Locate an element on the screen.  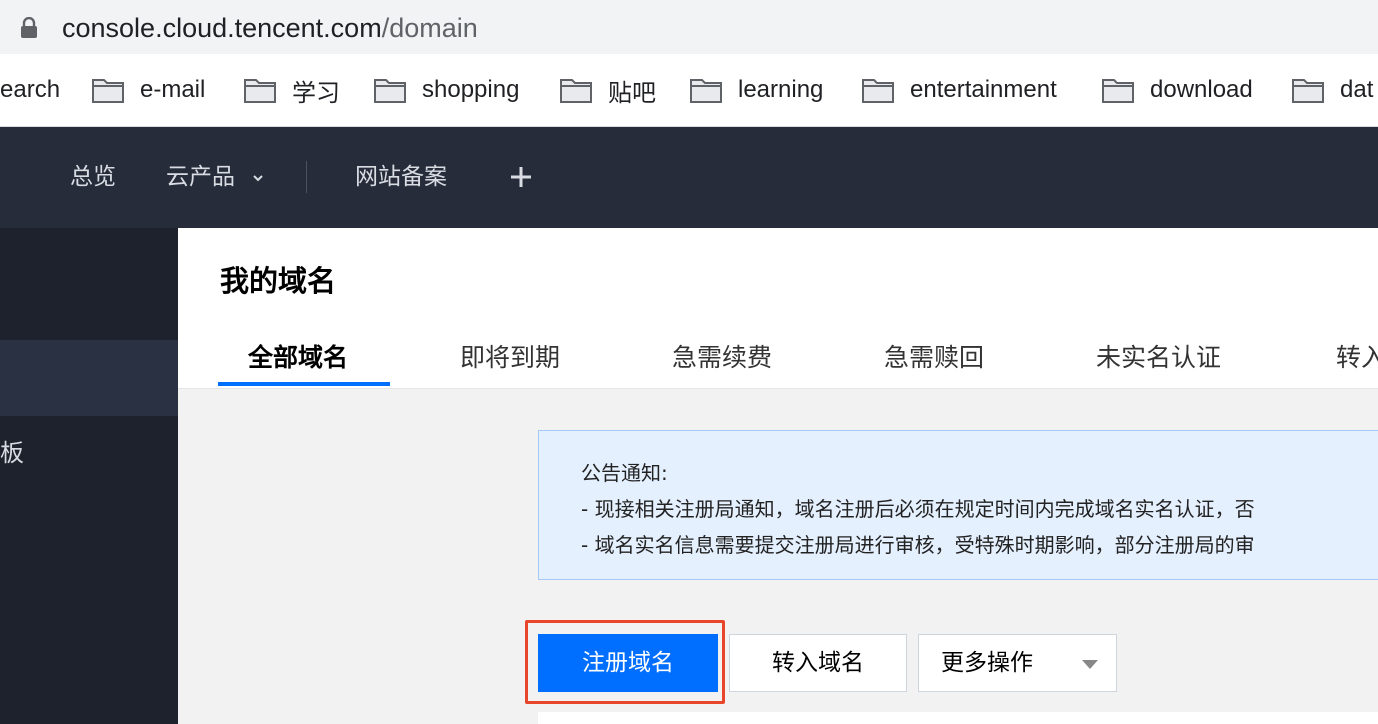
more-actions-dropdown: 更多操作 is located at coordinates (1017, 663).